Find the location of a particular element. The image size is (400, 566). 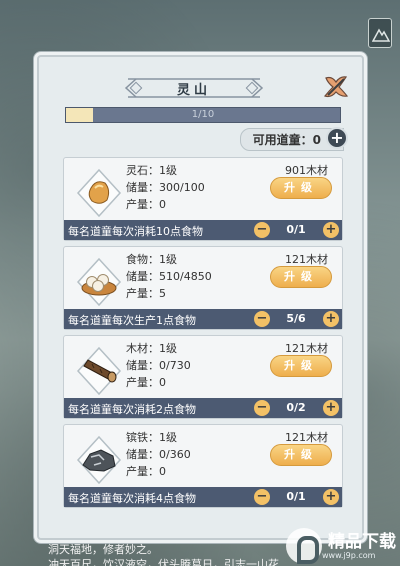

worker-effect-text: 每名道童每次生产1点食物 is located at coordinates (132, 320).